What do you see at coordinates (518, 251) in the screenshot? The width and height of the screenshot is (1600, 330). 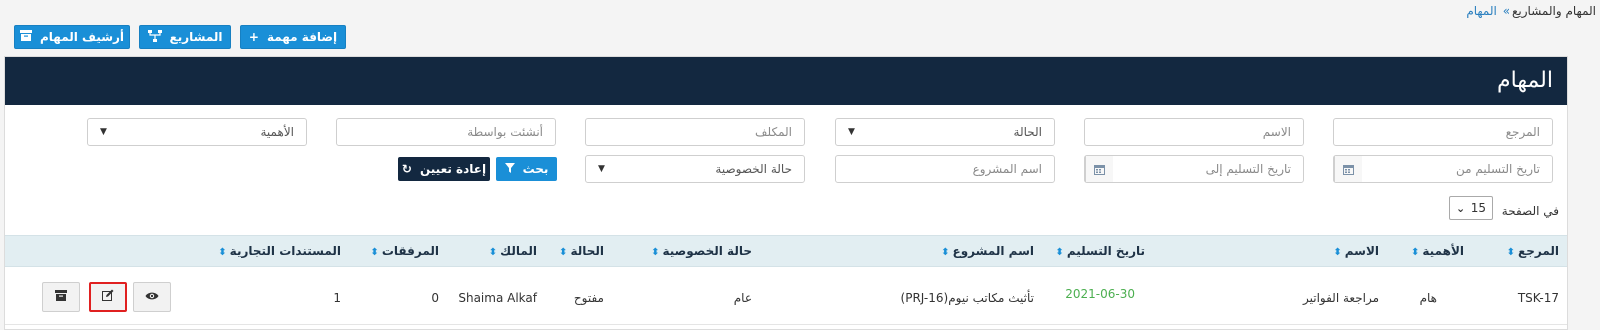 I see `column-header-label: المالك` at bounding box center [518, 251].